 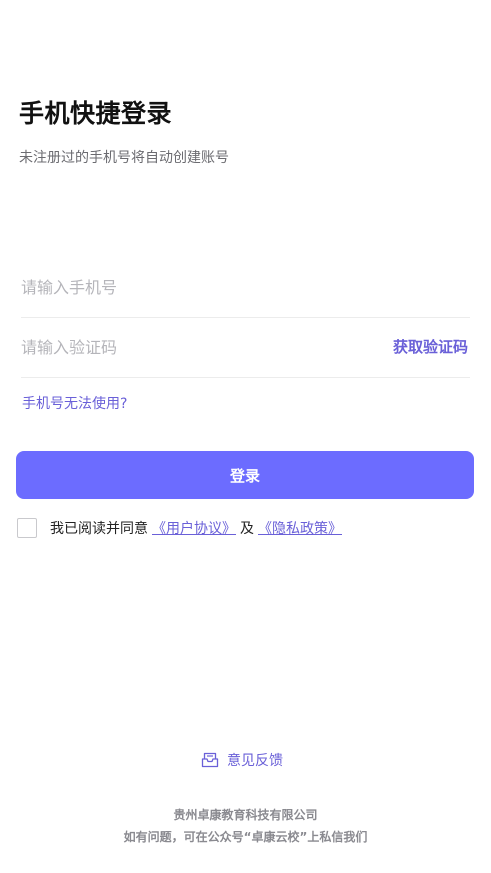 I want to click on verification-code-field: 获取验证码, so click(x=245, y=348).